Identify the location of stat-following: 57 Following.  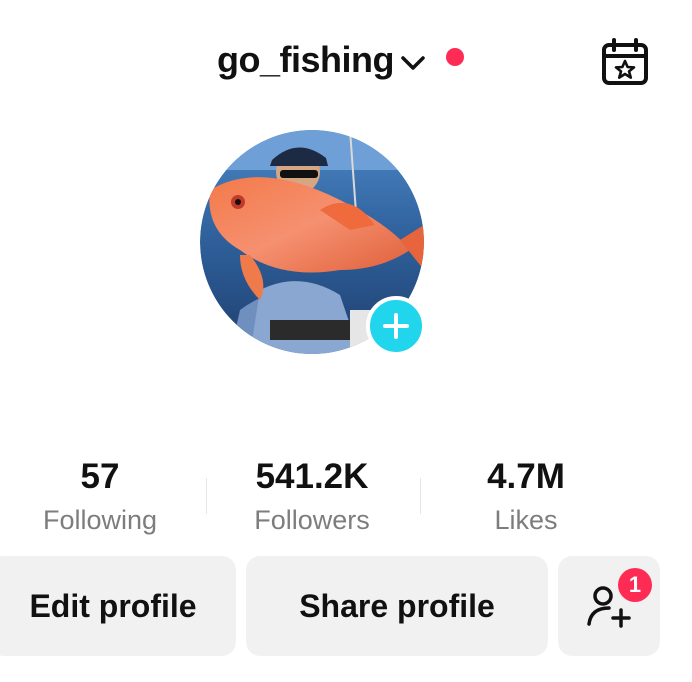
(100, 497).